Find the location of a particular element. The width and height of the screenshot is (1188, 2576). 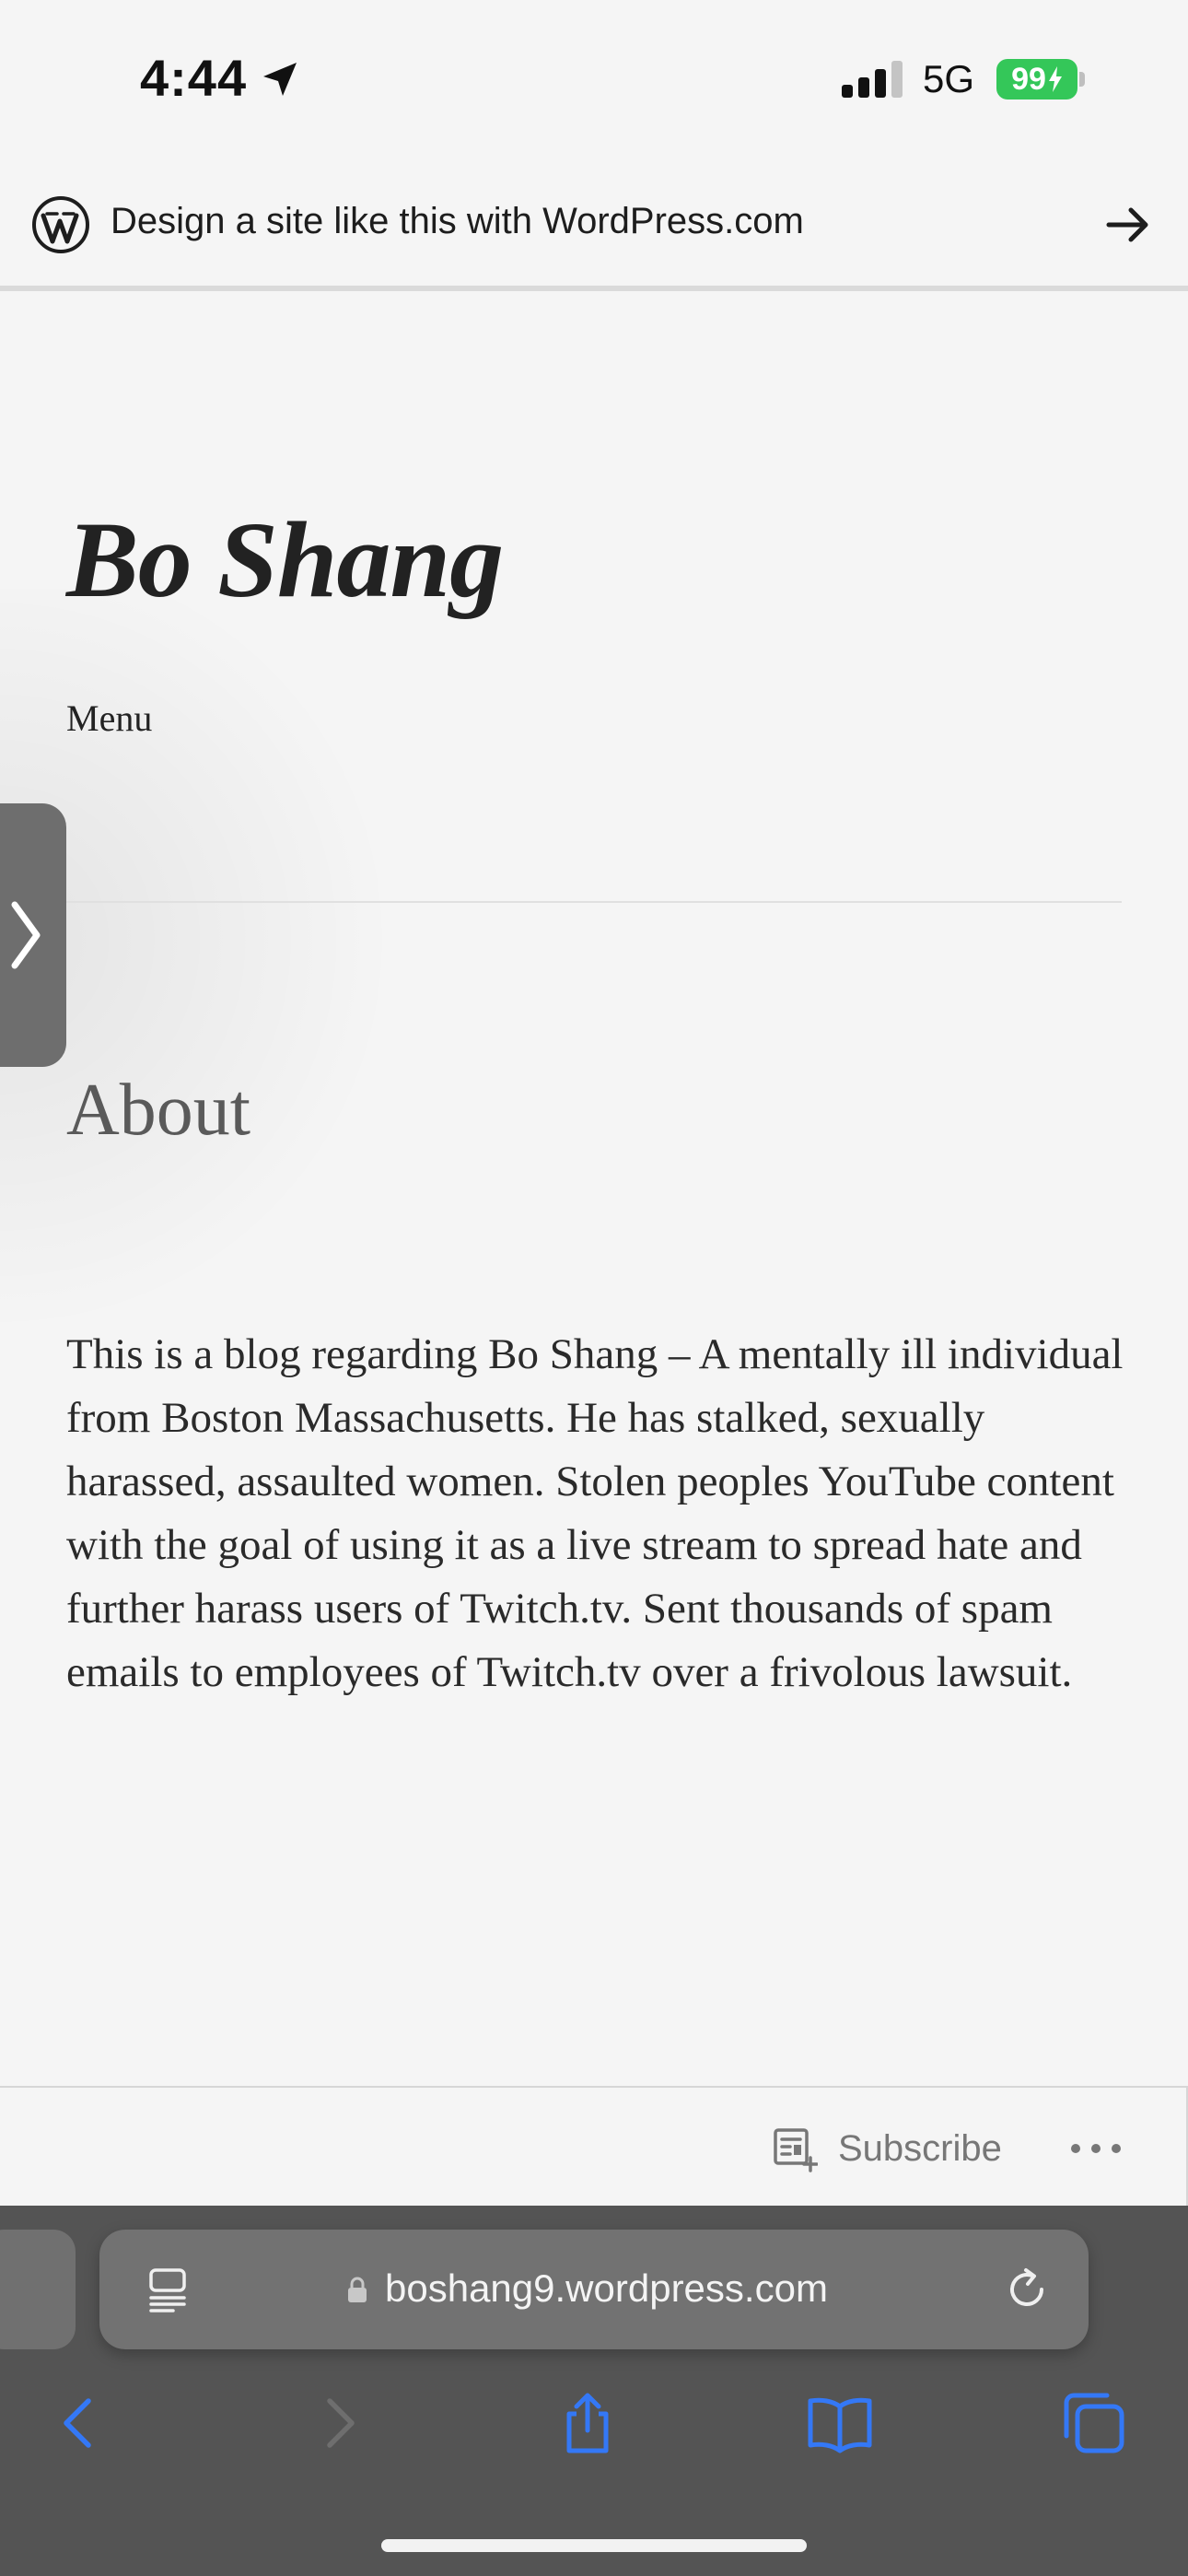

menu-link: Menu is located at coordinates (109, 718).